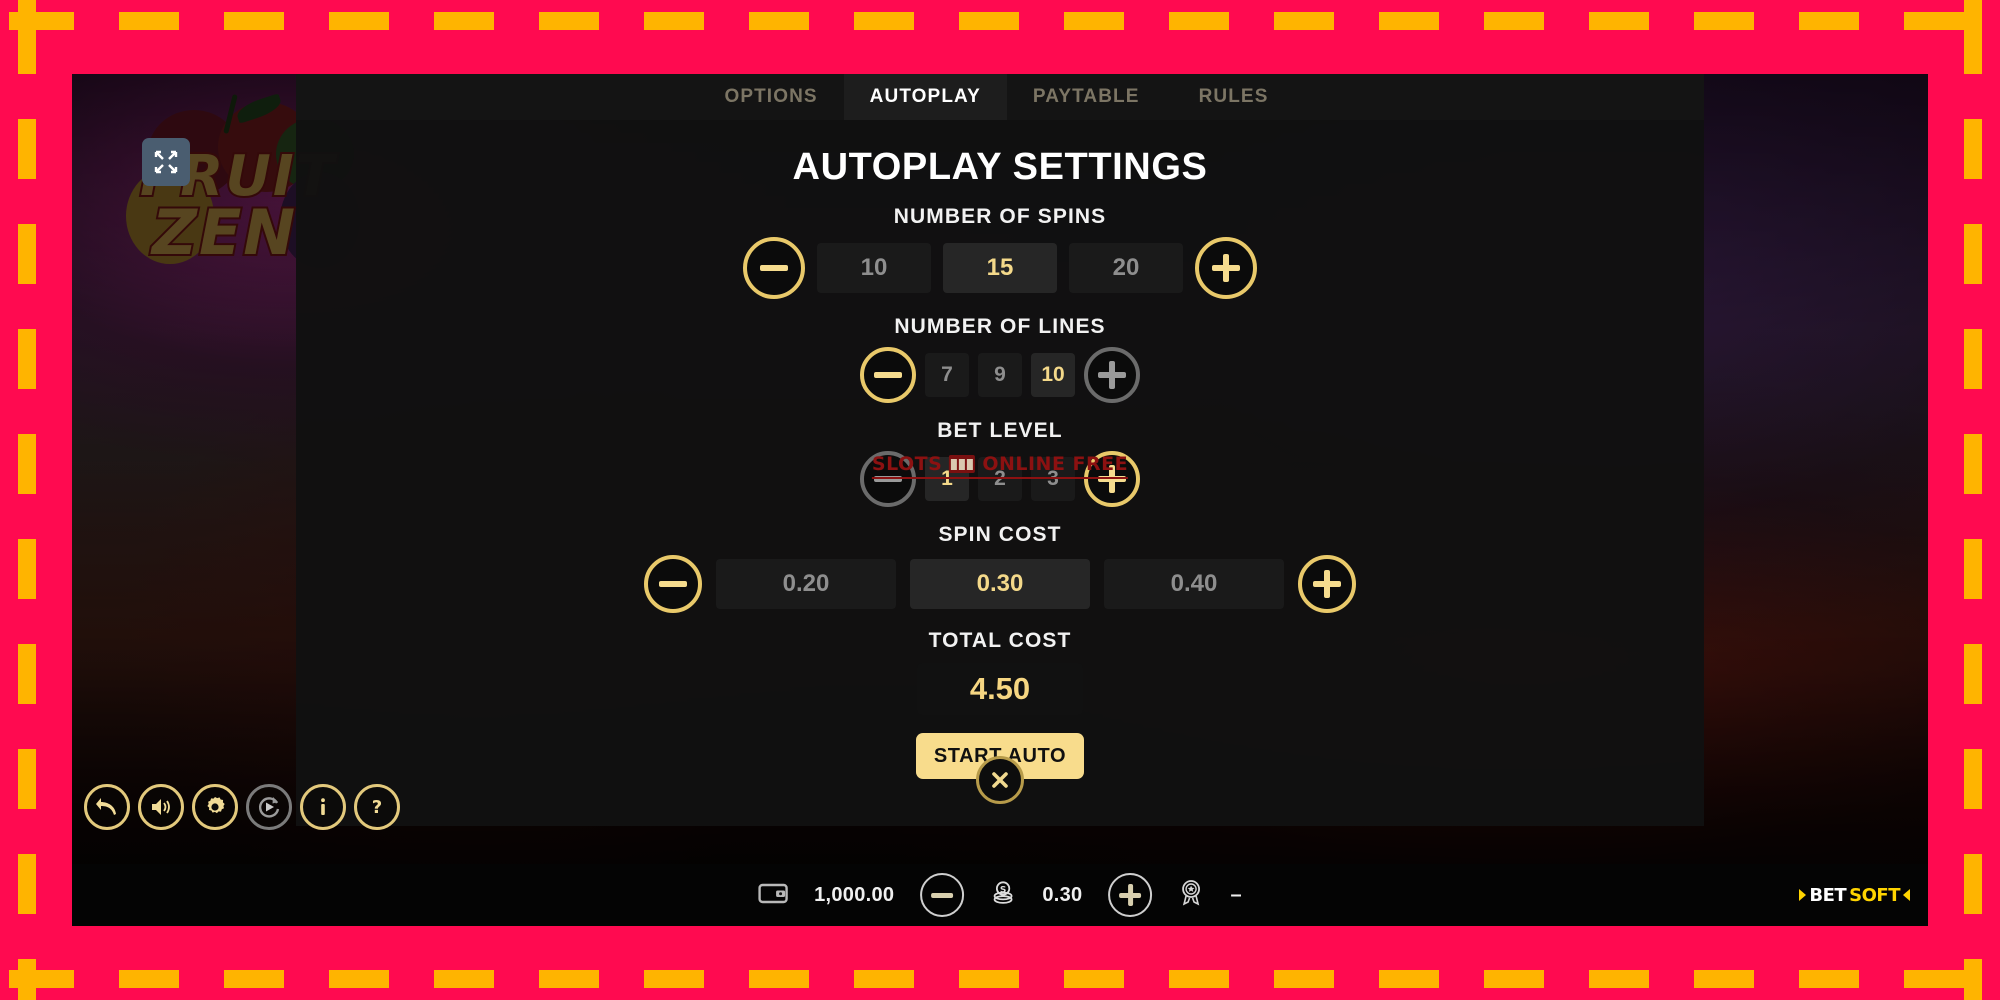 The width and height of the screenshot is (2000, 1000). Describe the element at coordinates (1828, 895) in the screenshot. I see `betsoft-bet: BET` at that location.